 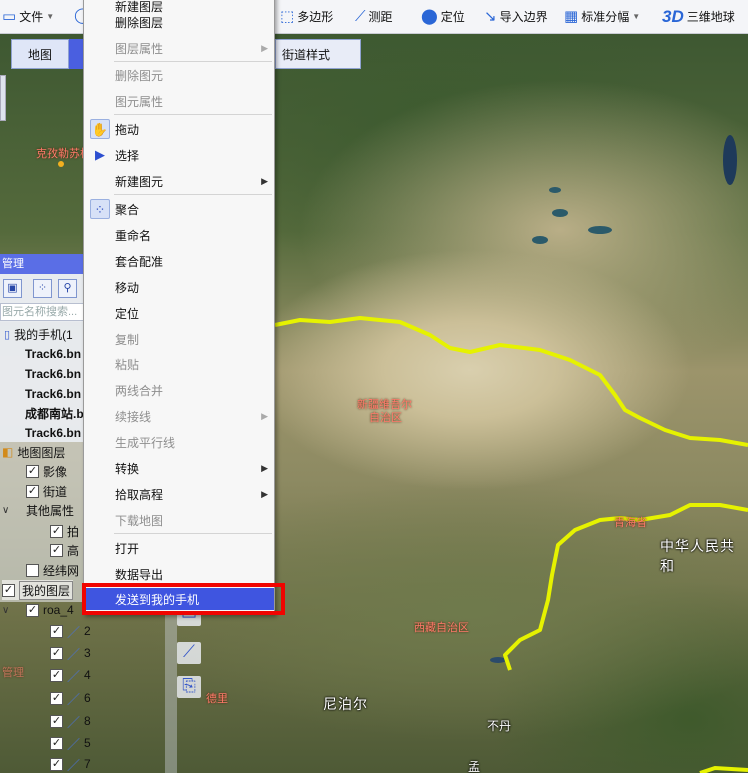 I want to click on map-label-tibet: 西藏自治区, so click(x=441, y=628).